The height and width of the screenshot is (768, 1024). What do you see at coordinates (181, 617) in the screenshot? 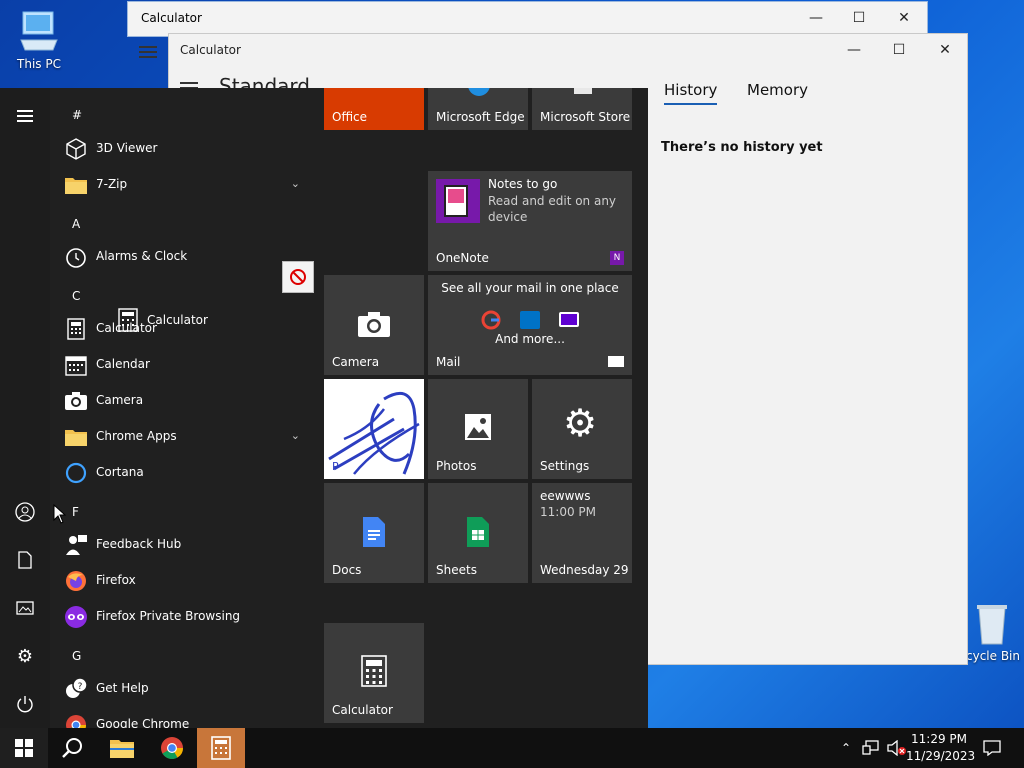
I see `app-firefox-private: Firefox Private Browsing` at bounding box center [181, 617].